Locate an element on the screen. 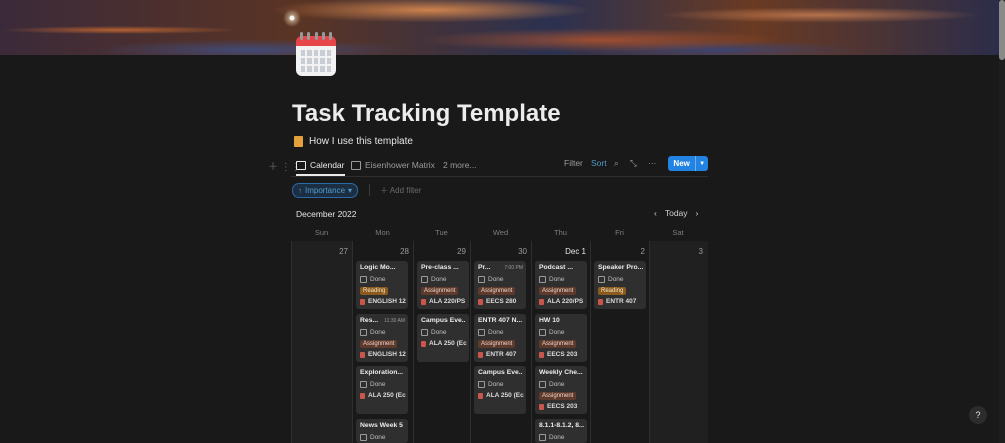 The image size is (1005, 443). course-label: ENGLISH 12 is located at coordinates (387, 301).